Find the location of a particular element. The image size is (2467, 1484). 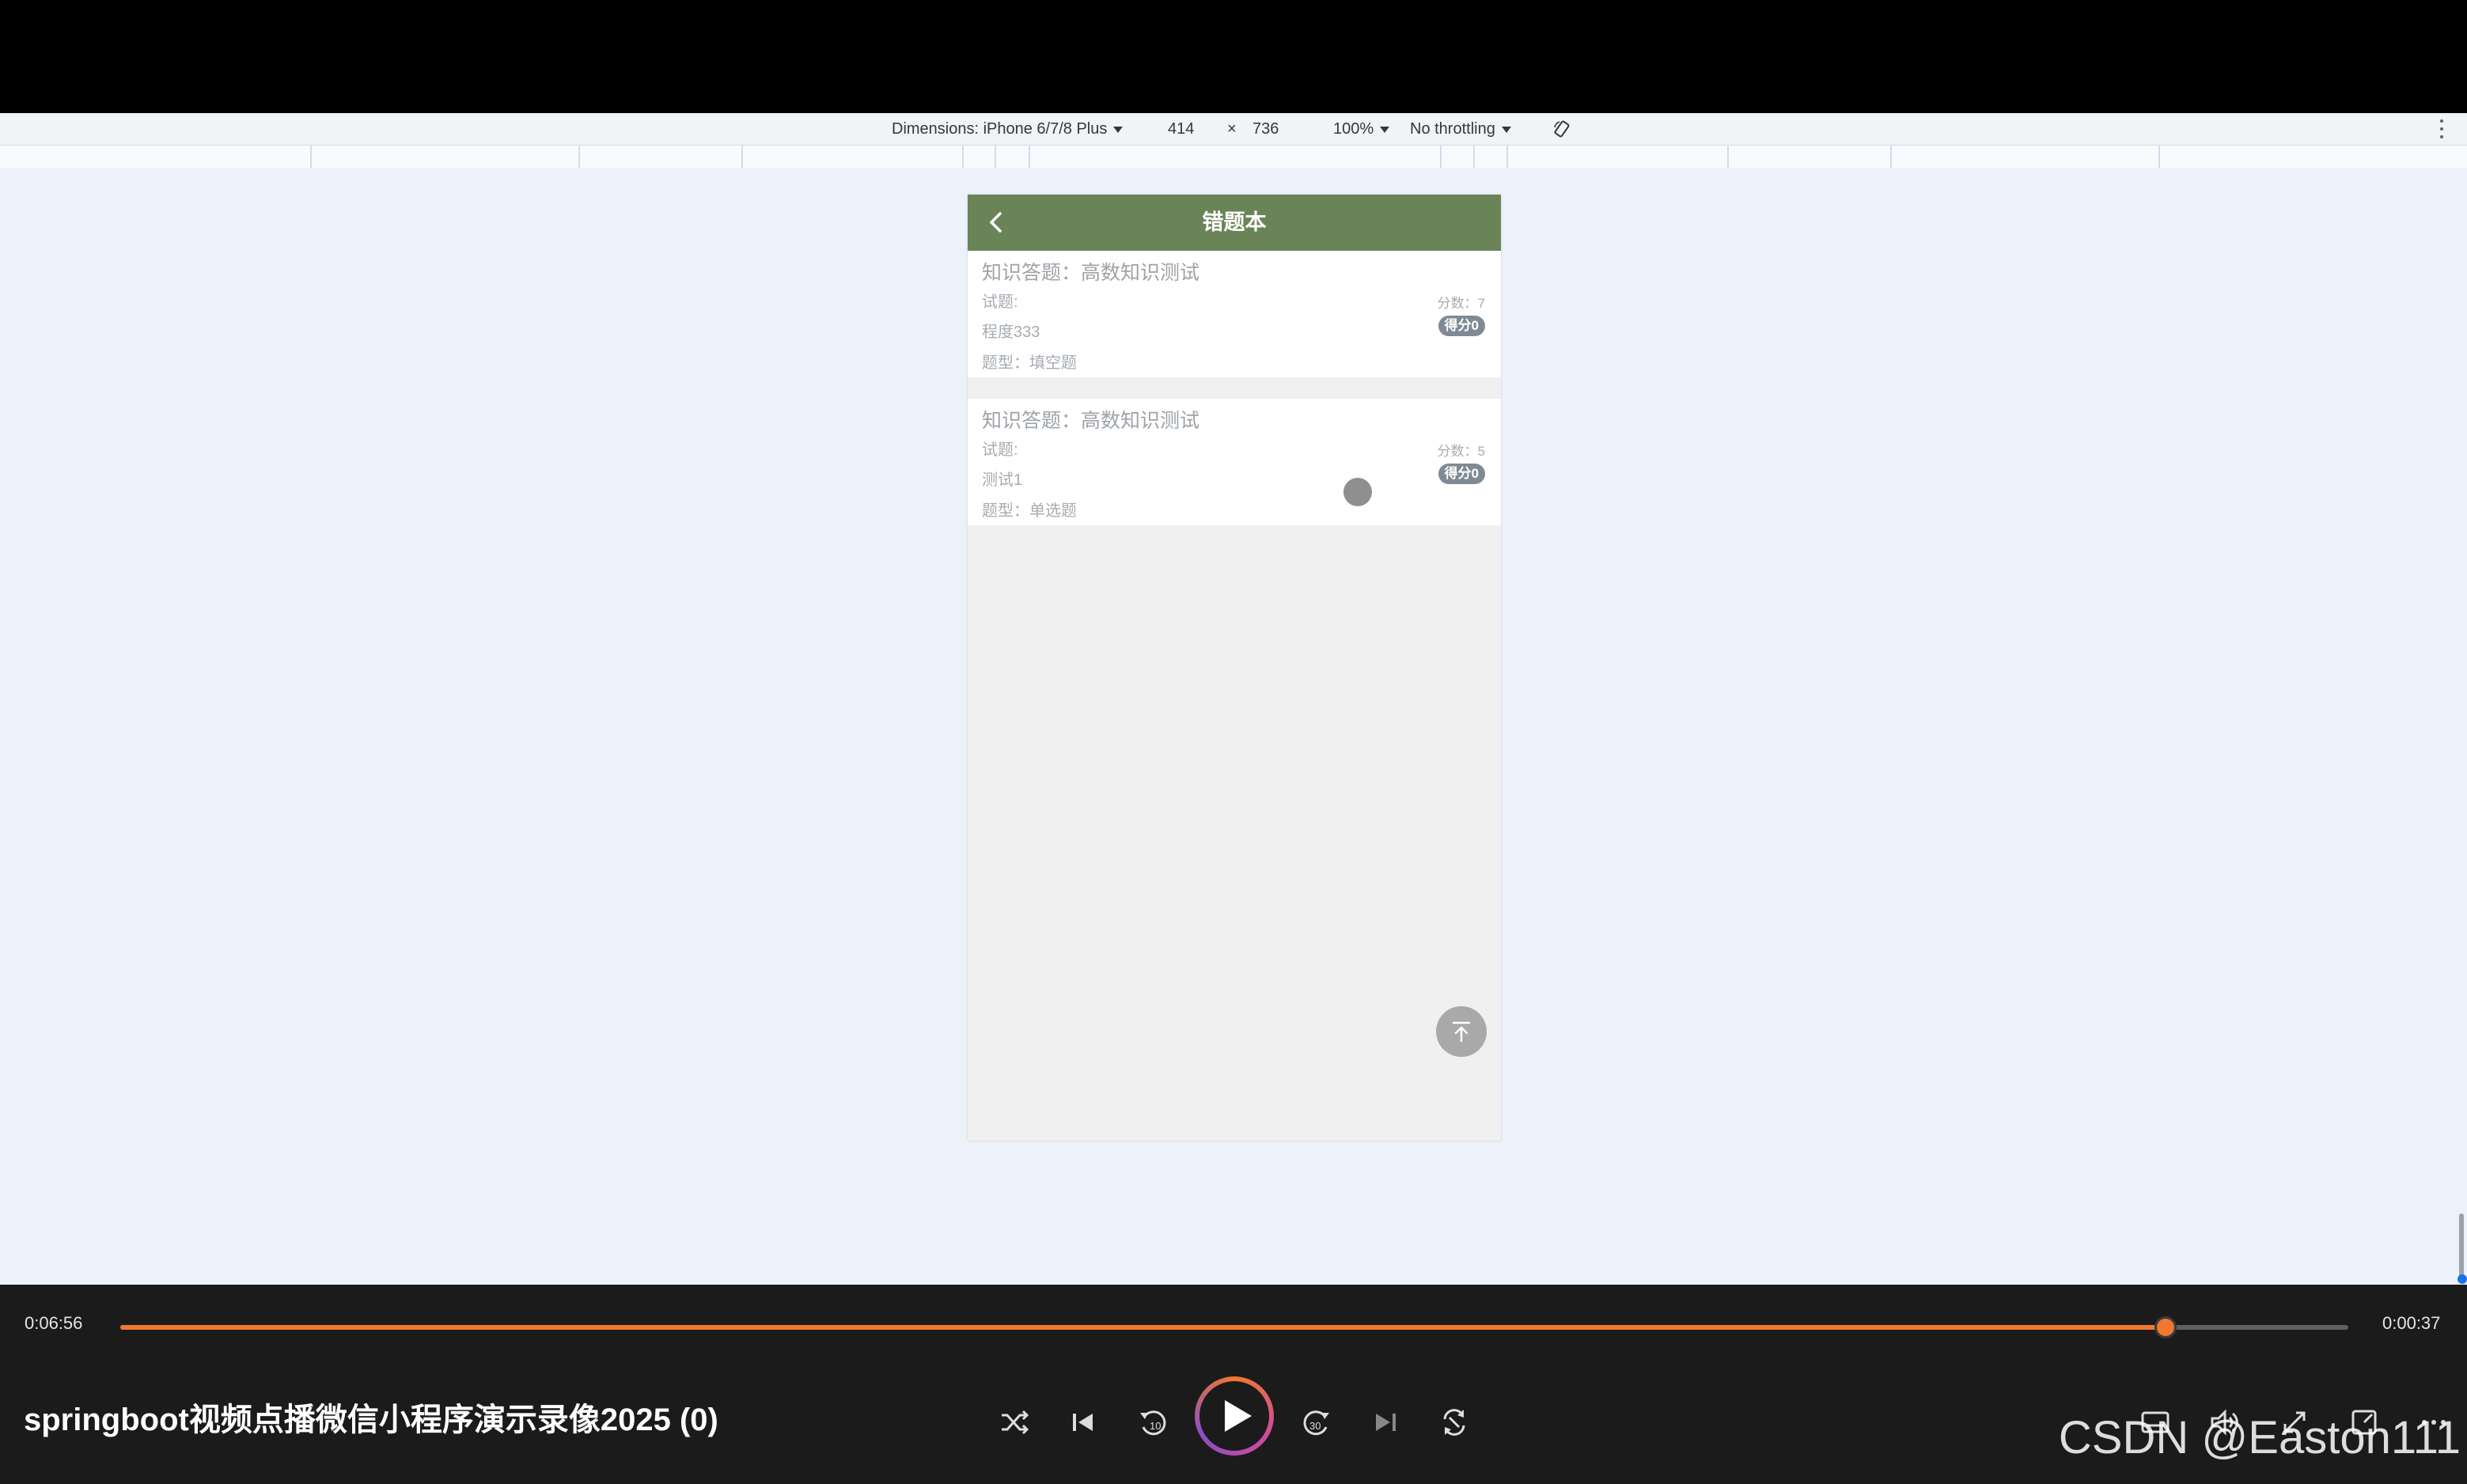

dimensions-label: Dimensions: iPhone 6/7/8 Plus is located at coordinates (1000, 129).